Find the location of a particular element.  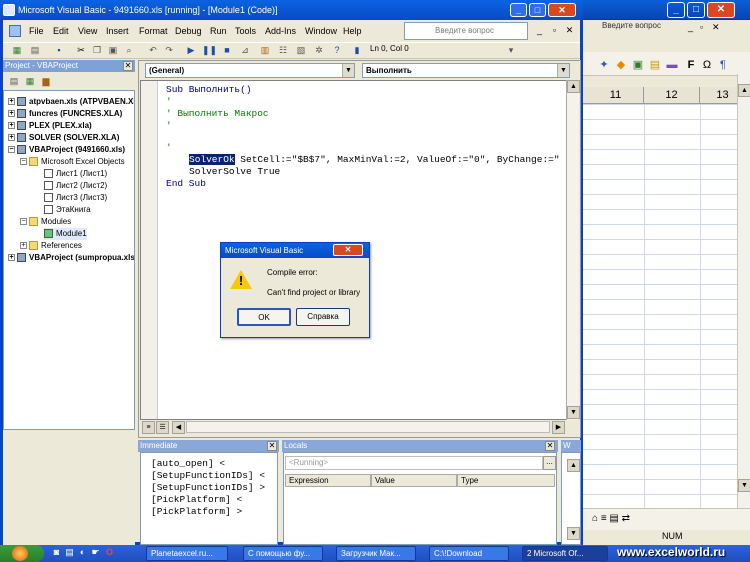

locals-close-icon: ✕ is located at coordinates (550, 446).